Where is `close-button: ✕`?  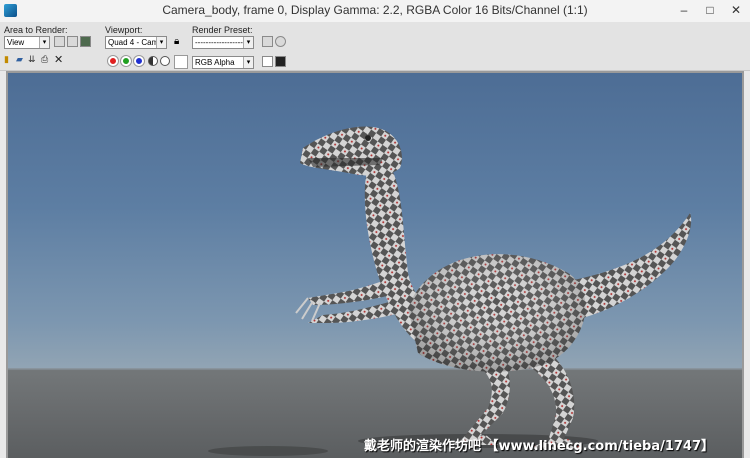
close-button: ✕ is located at coordinates (736, 10).